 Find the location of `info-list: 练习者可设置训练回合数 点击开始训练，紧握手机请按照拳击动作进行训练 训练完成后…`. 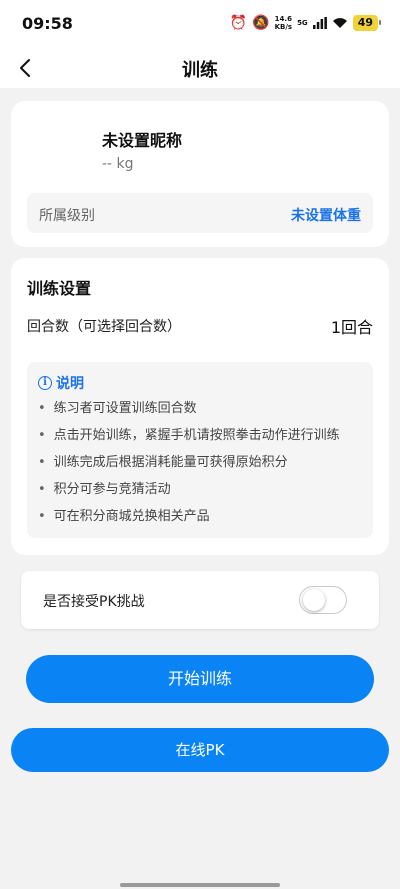

info-list: 练习者可设置训练回合数 点击开始训练，紧握手机请按照拳击动作进行训练 训练完成后… is located at coordinates (189, 467).